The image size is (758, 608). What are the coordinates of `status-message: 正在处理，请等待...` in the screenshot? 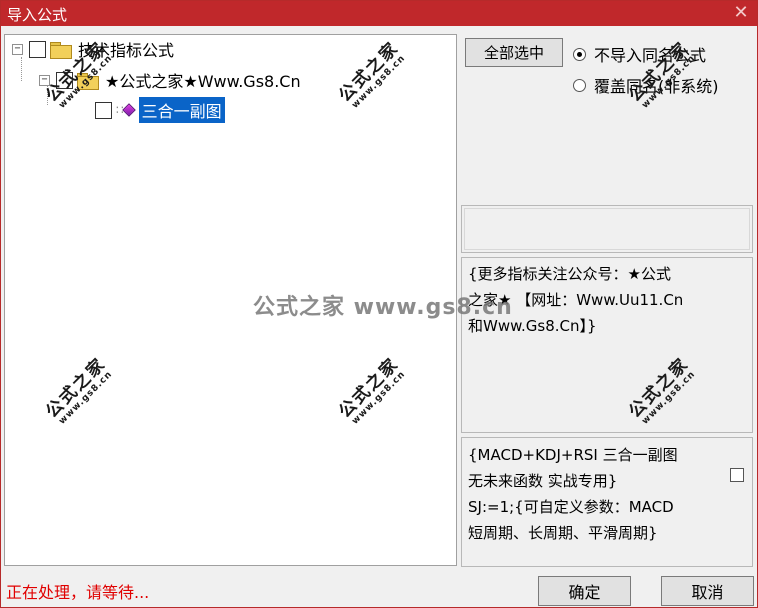 It's located at (78, 592).